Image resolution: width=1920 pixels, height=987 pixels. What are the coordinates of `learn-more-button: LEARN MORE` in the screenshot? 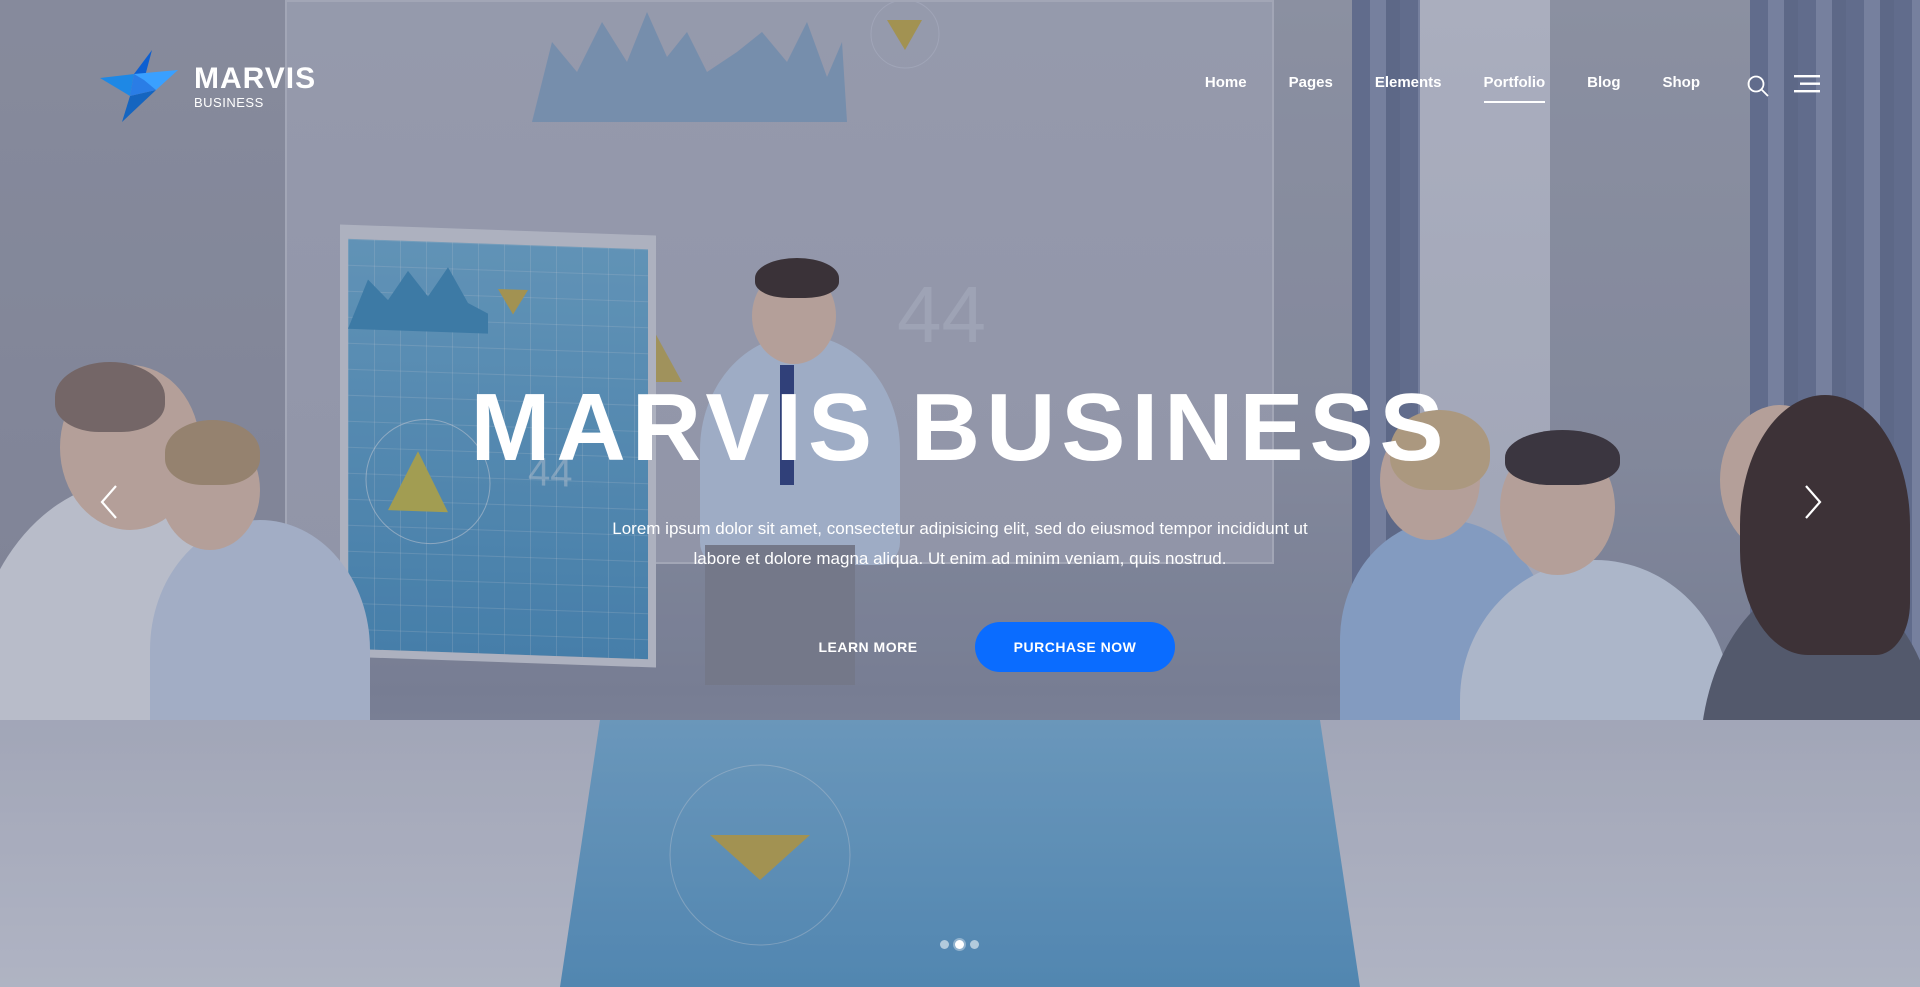 It's located at (868, 647).